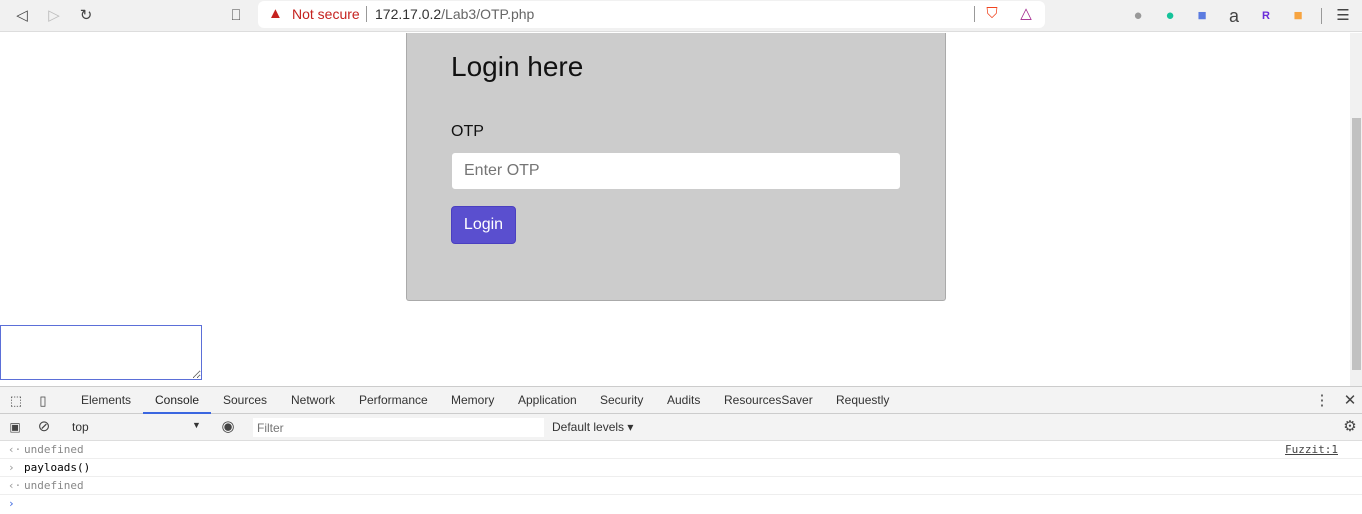  Describe the element at coordinates (768, 400) in the screenshot. I see `tab-resourcessaver: ResourcesSaver` at that location.